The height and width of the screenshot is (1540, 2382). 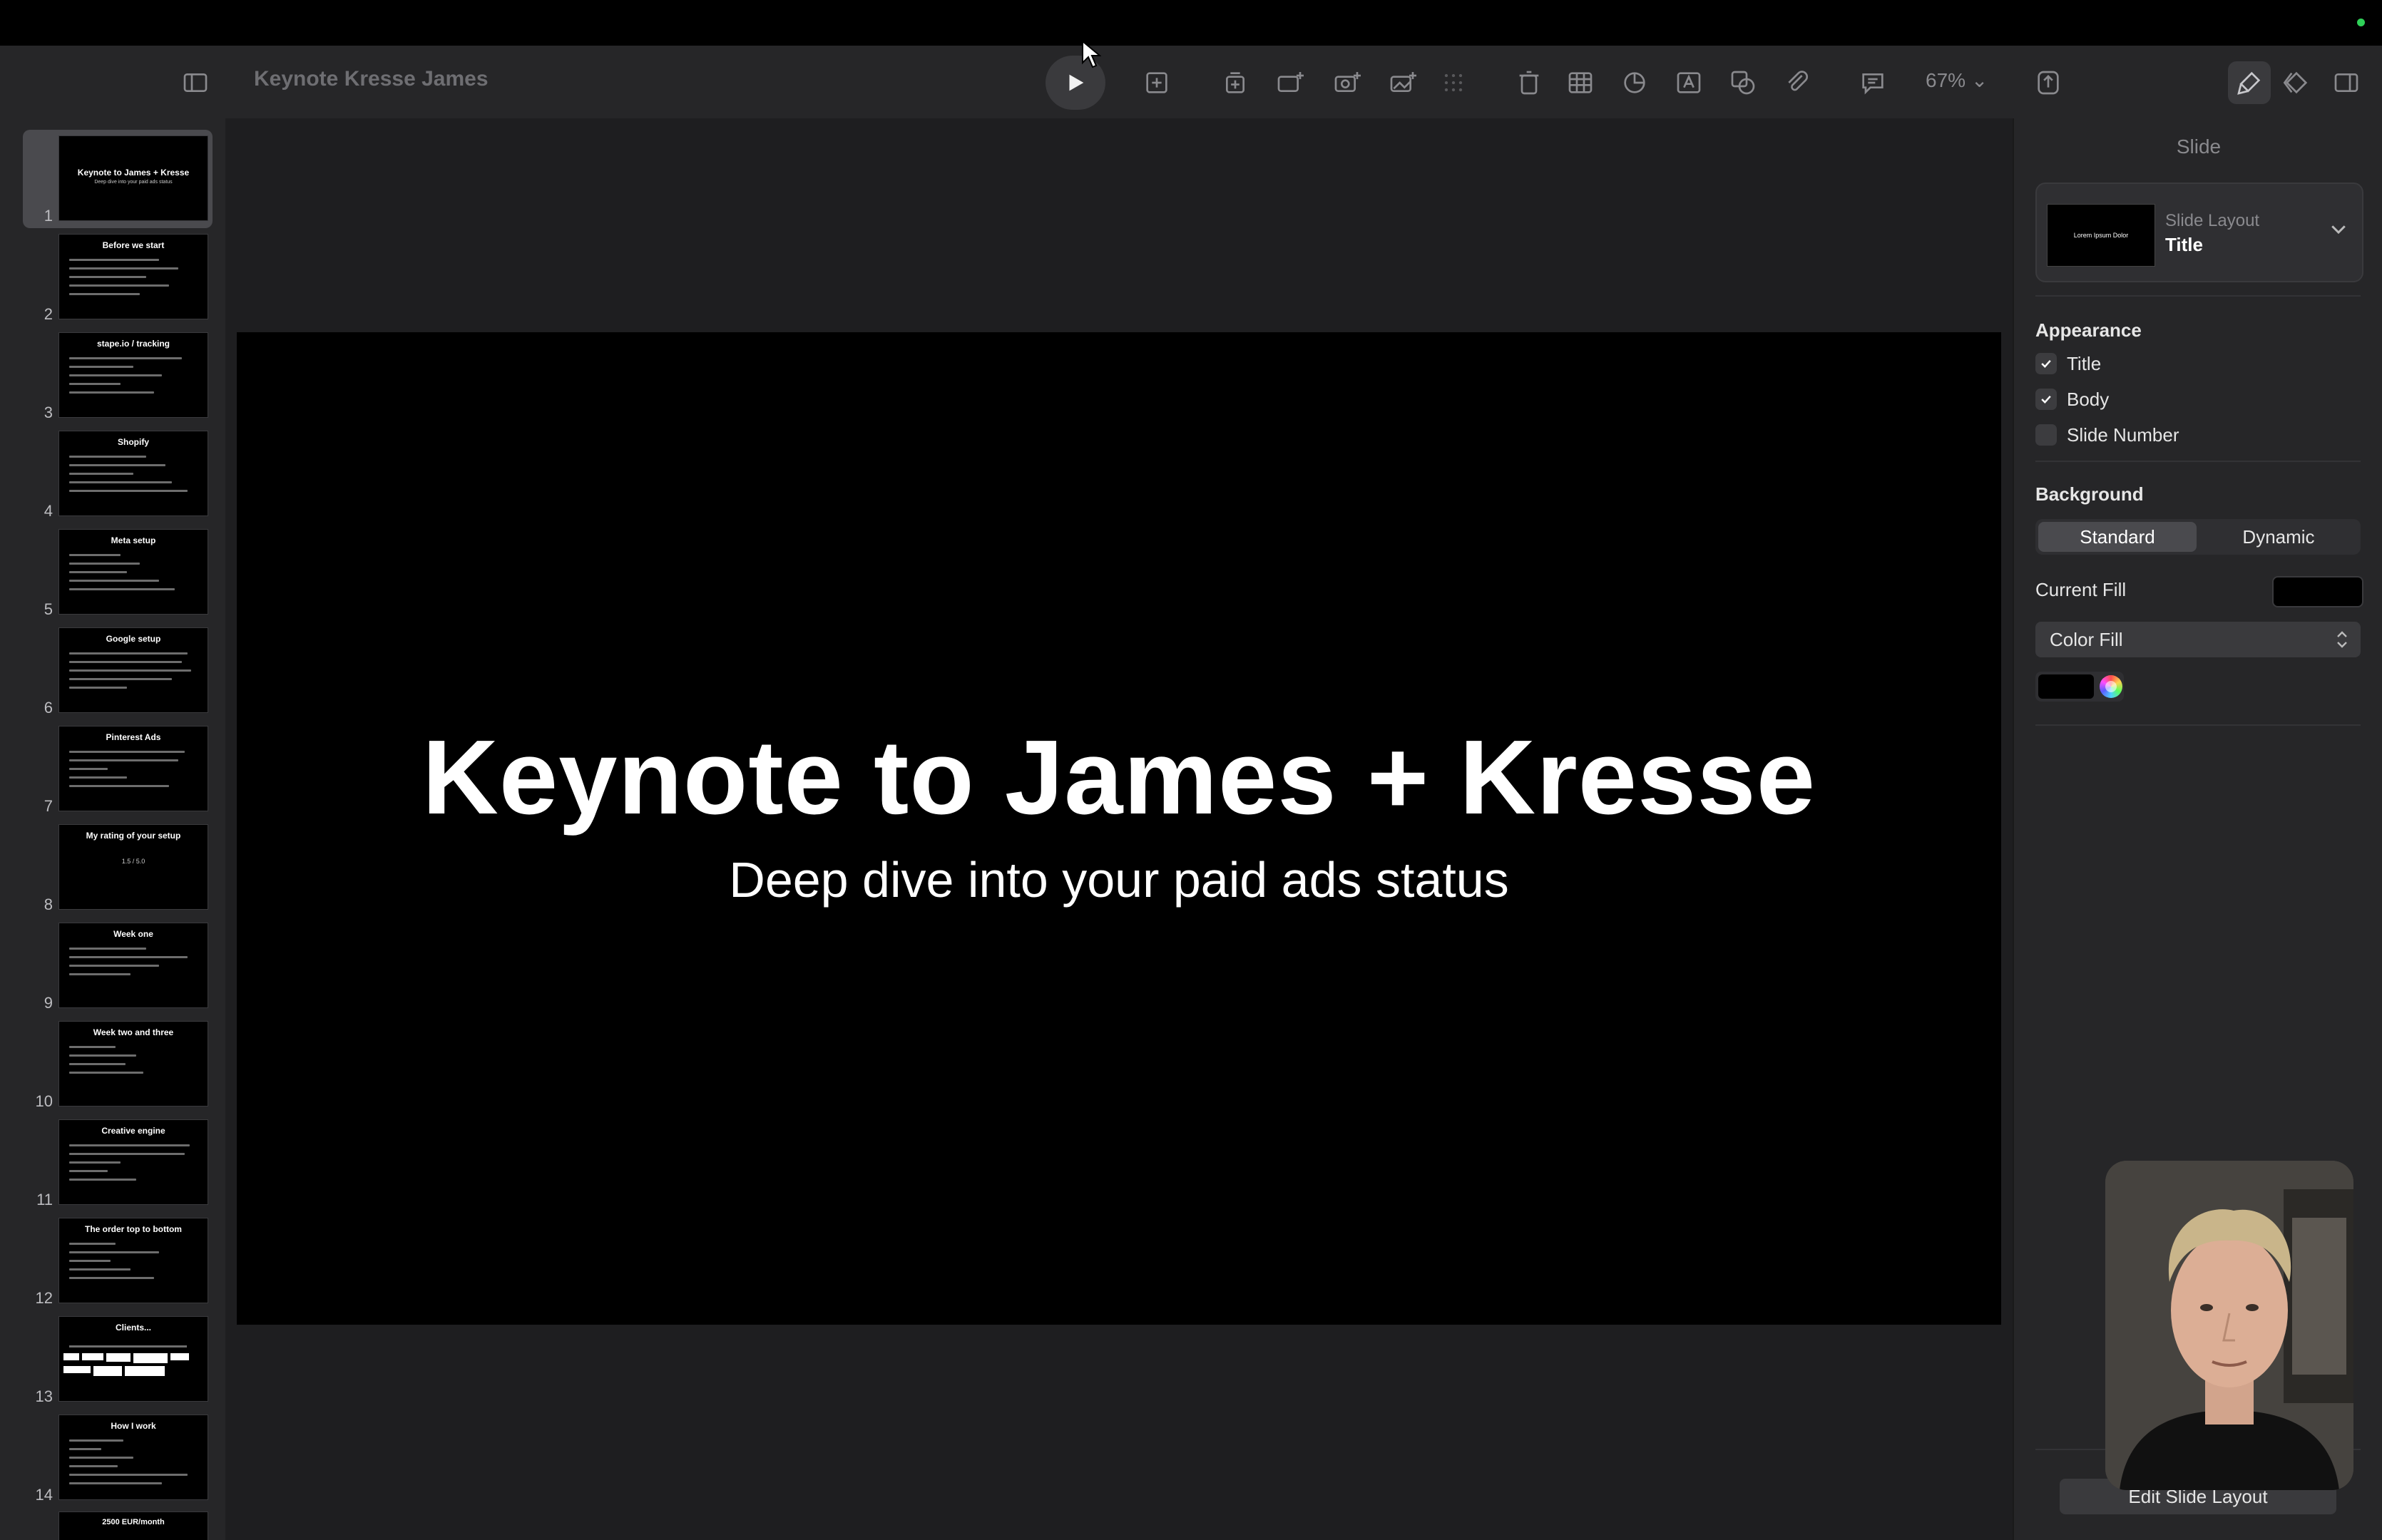 I want to click on slide-thumbnail-8: My rating of your setup 1.5 / 5.0 8, so click(x=112, y=869).